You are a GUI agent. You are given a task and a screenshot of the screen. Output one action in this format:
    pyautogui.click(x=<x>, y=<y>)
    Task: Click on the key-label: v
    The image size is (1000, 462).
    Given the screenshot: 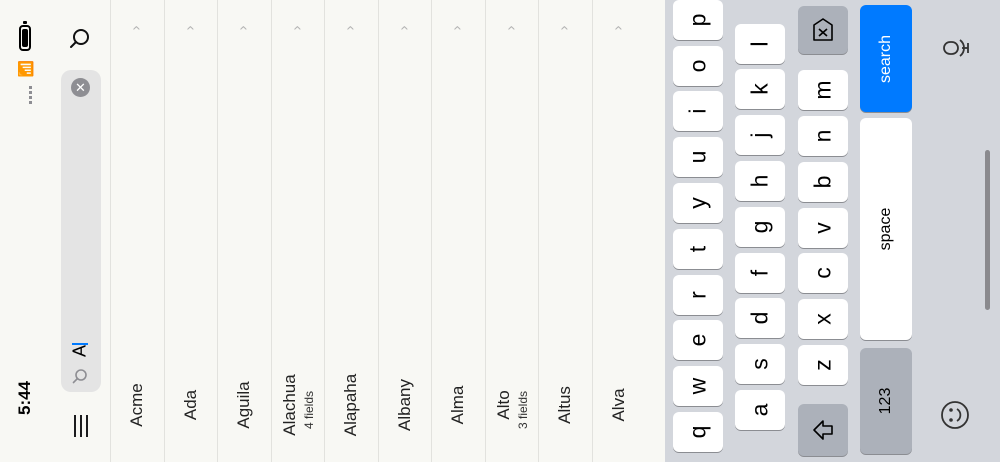 What is the action you would take?
    pyautogui.click(x=822, y=227)
    